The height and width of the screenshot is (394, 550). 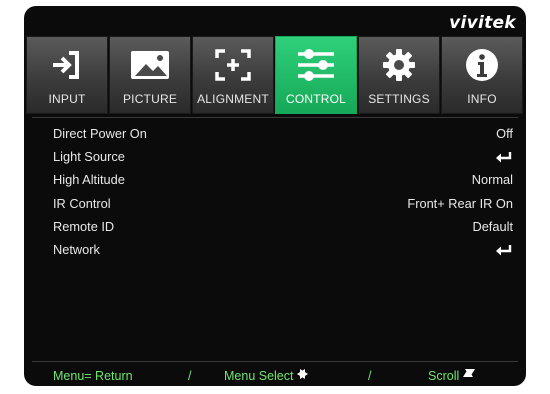 I want to click on info-icon, so click(x=482, y=65).